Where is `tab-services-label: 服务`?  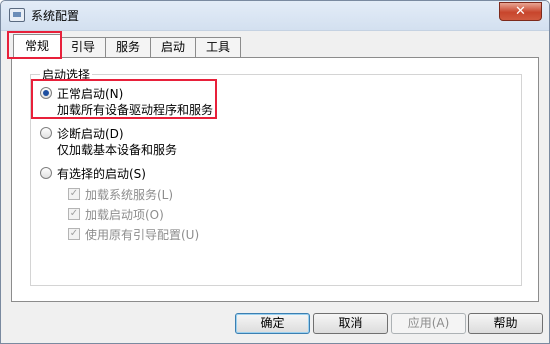
tab-services-label: 服务 is located at coordinates (127, 47).